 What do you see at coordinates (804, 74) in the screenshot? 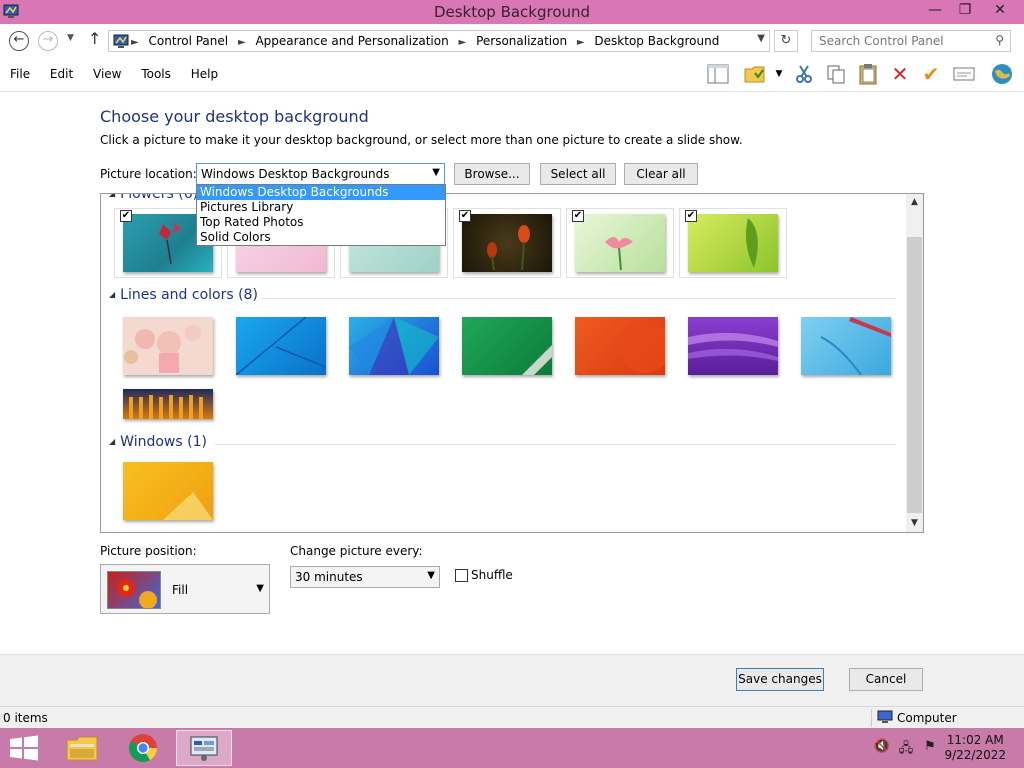
I see `cut-icon` at bounding box center [804, 74].